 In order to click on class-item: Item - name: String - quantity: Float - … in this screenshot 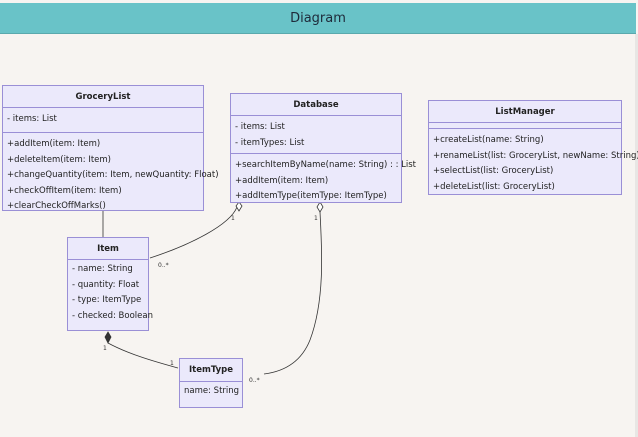, I will do `click(110, 284)`.